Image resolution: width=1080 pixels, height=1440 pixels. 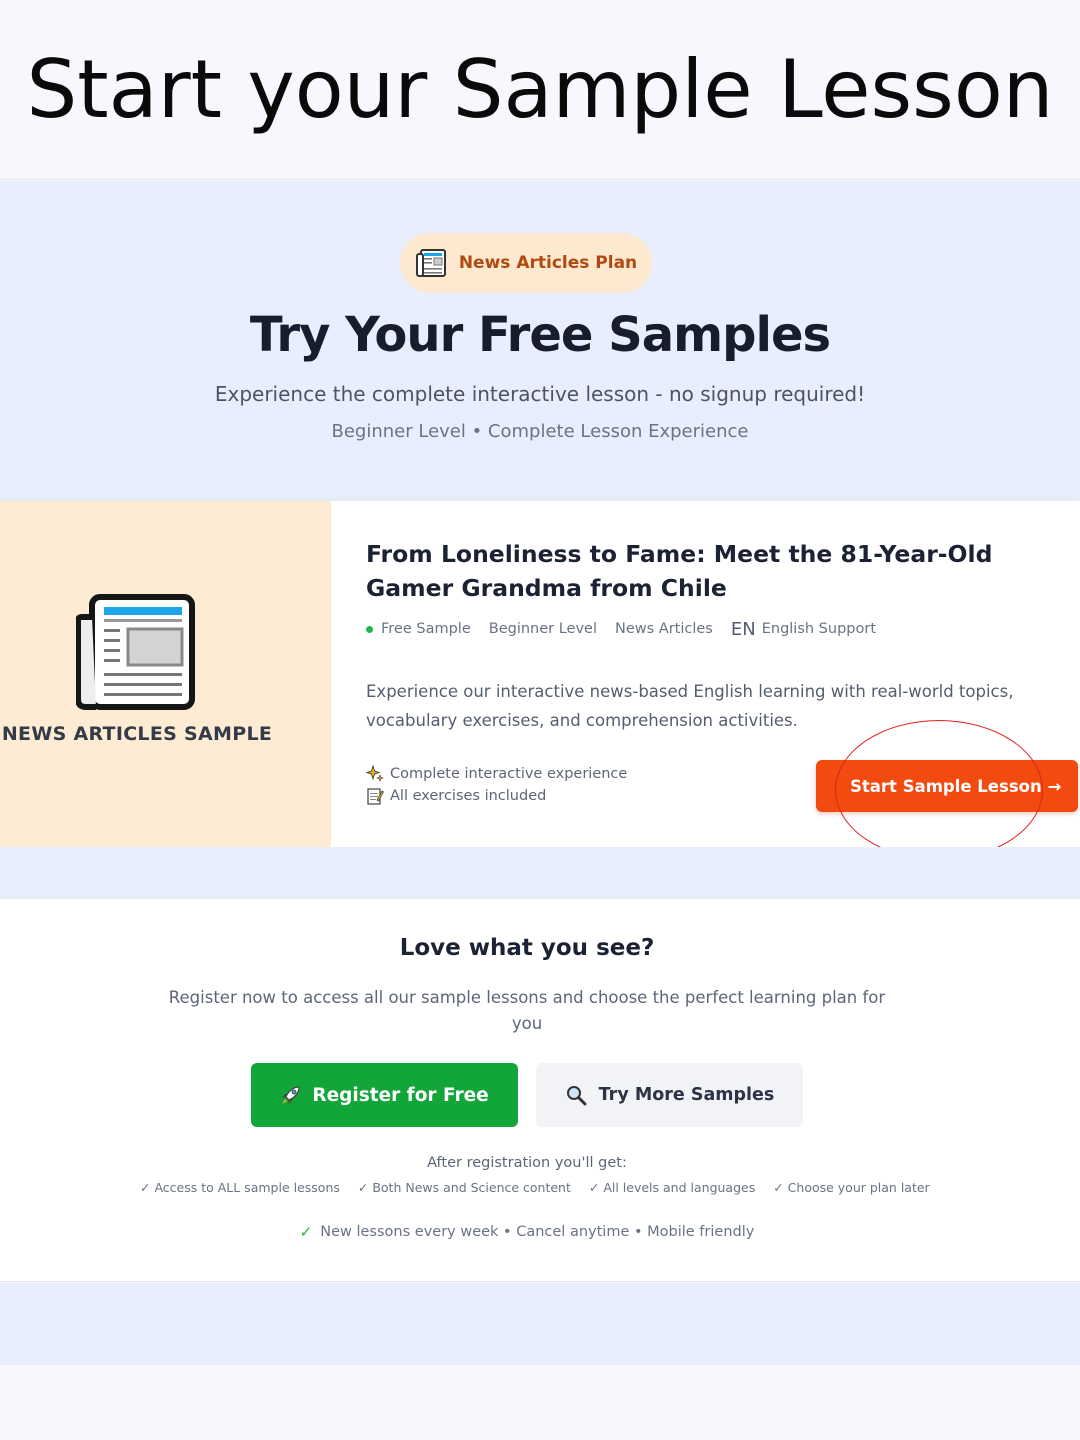 I want to click on bottom-band, so click(x=540, y=1324).